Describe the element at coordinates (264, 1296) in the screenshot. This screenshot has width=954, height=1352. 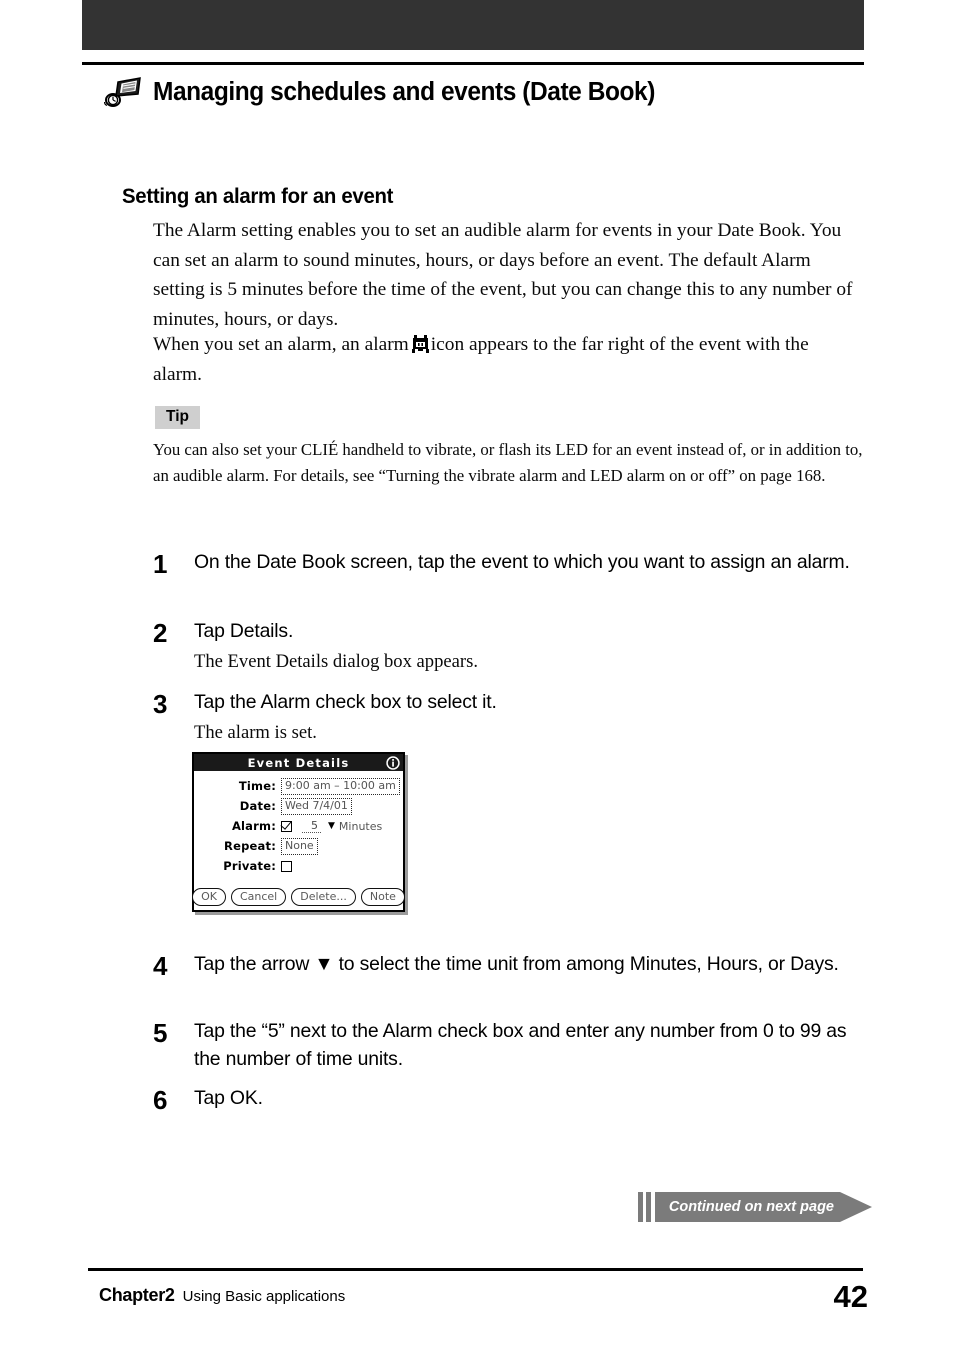
I see `footer-subtitle: Using Basic applications` at that location.